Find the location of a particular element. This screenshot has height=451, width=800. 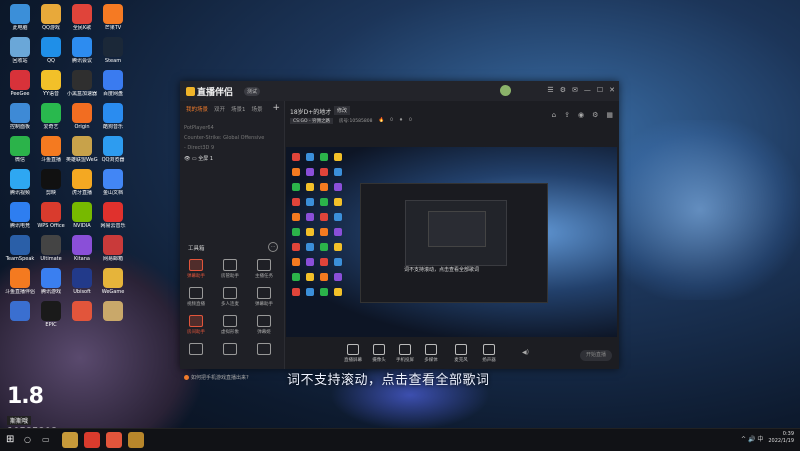

desktop-icon: Origin is located at coordinates (82, 116).